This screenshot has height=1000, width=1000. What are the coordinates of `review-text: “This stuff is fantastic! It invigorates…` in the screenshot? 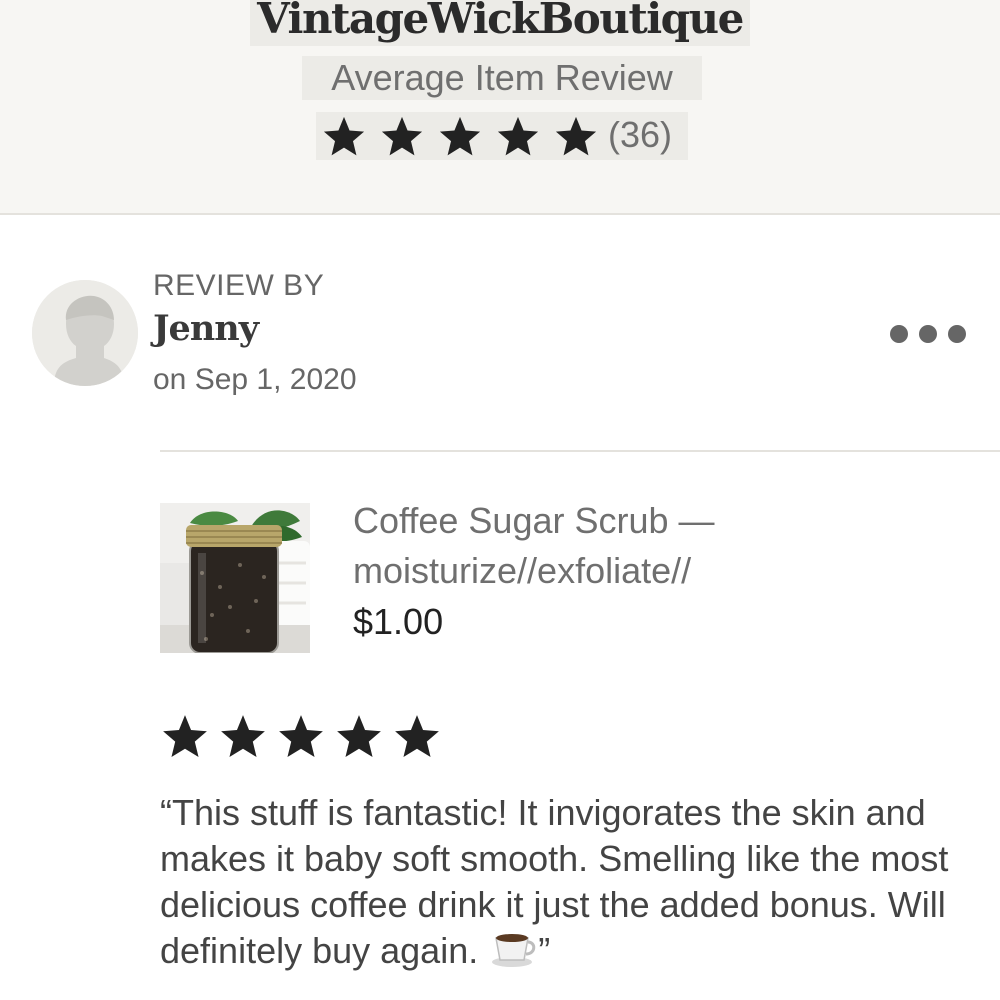 It's located at (555, 884).